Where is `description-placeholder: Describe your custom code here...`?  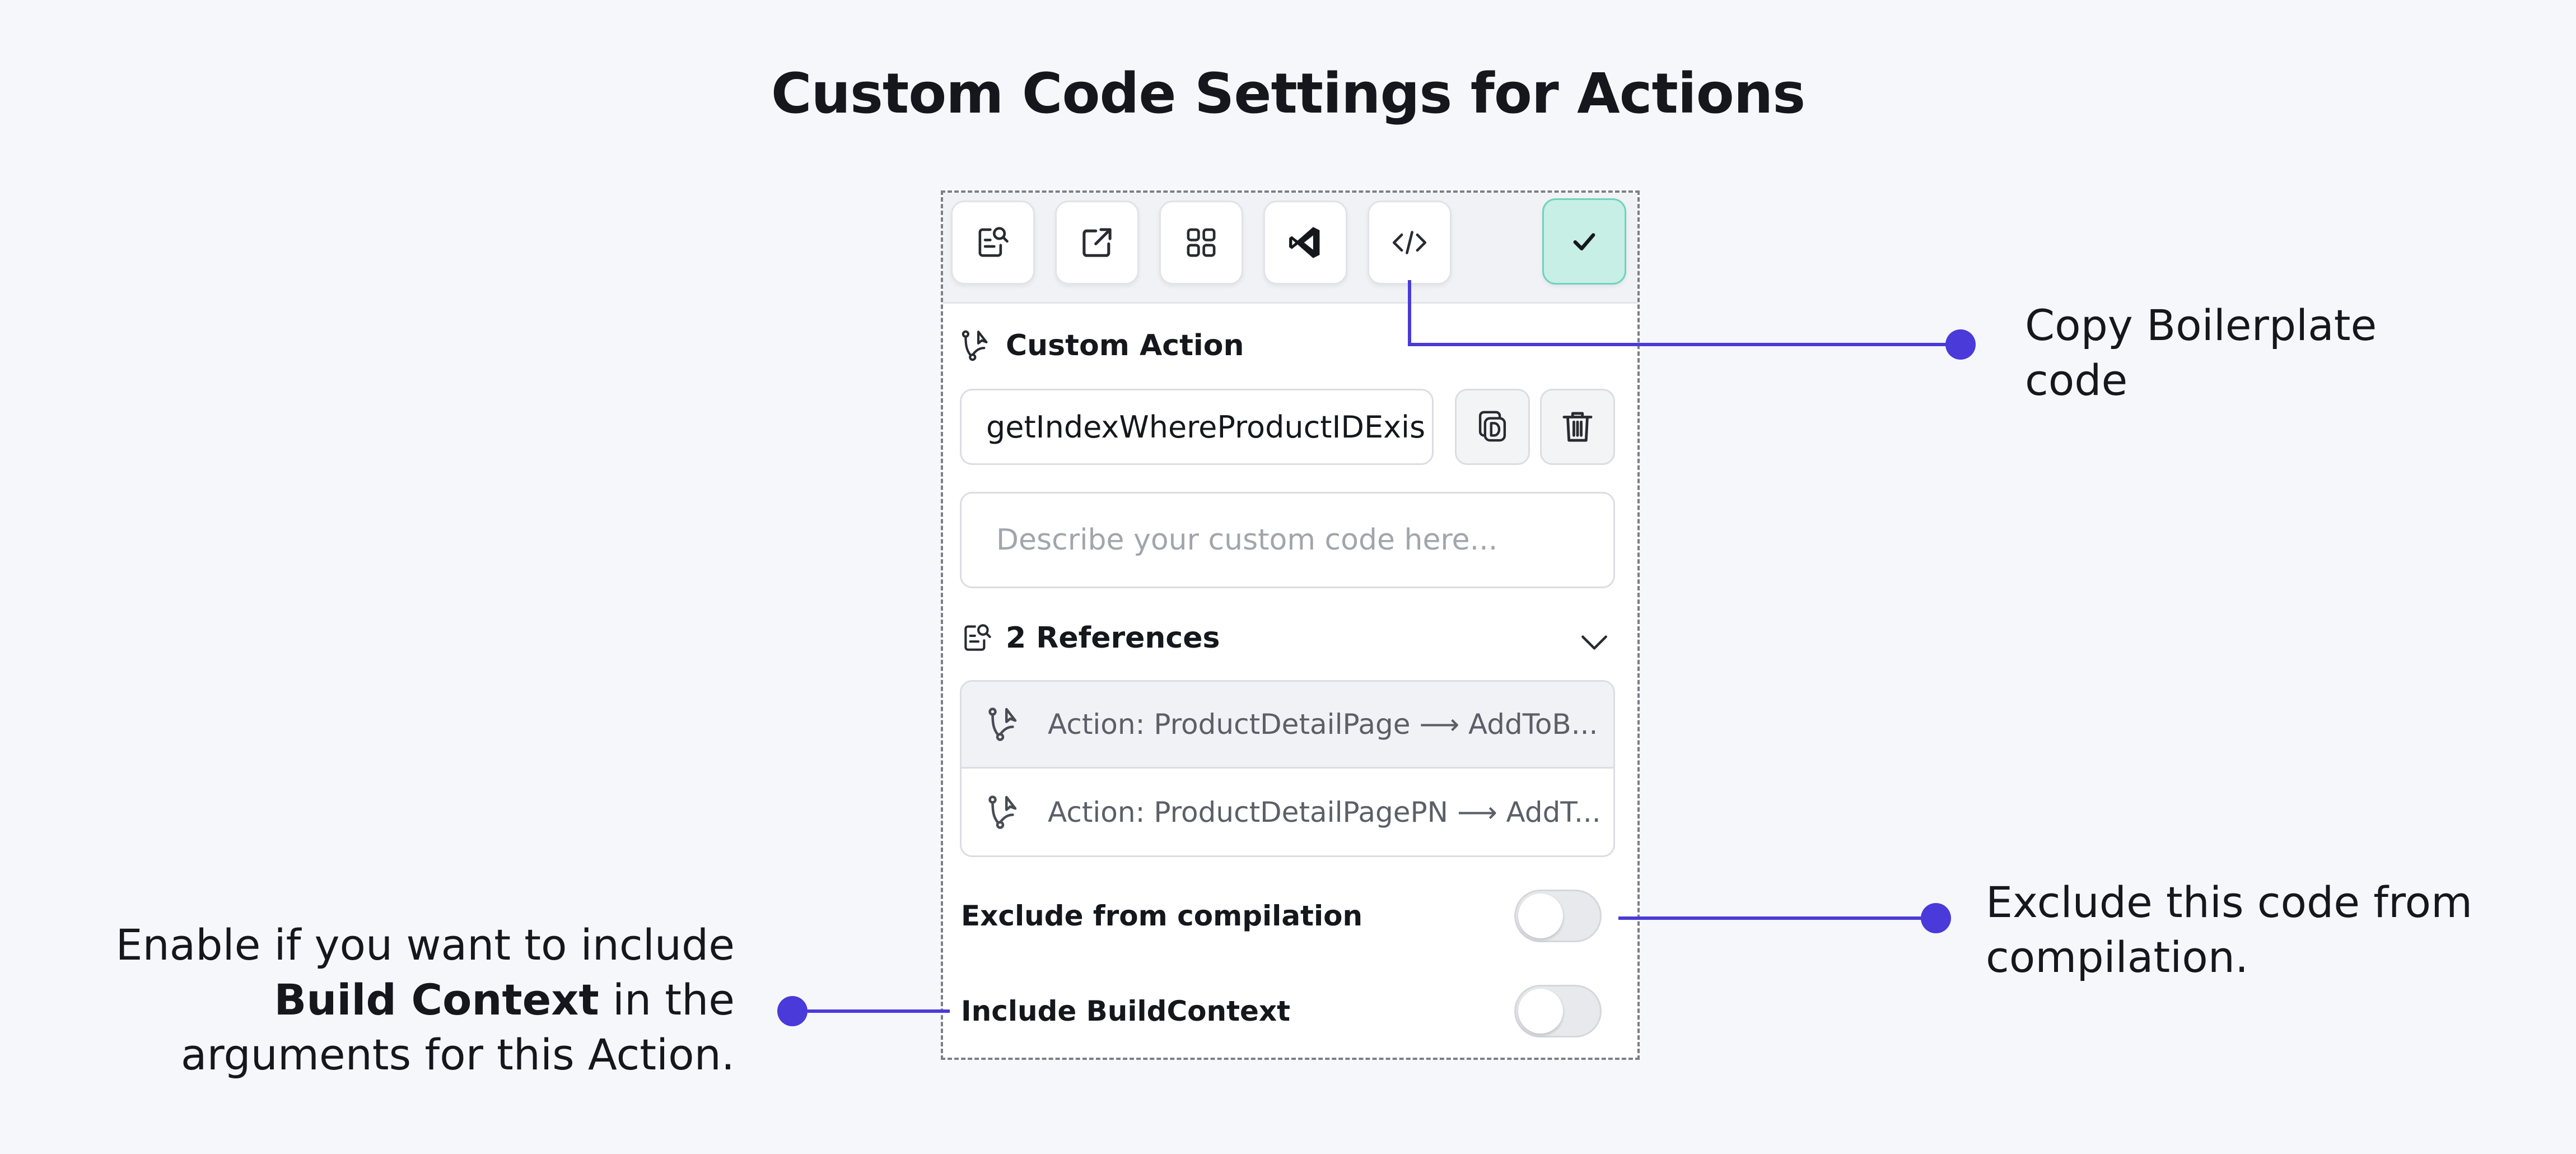
description-placeholder: Describe your custom code here... is located at coordinates (1247, 540).